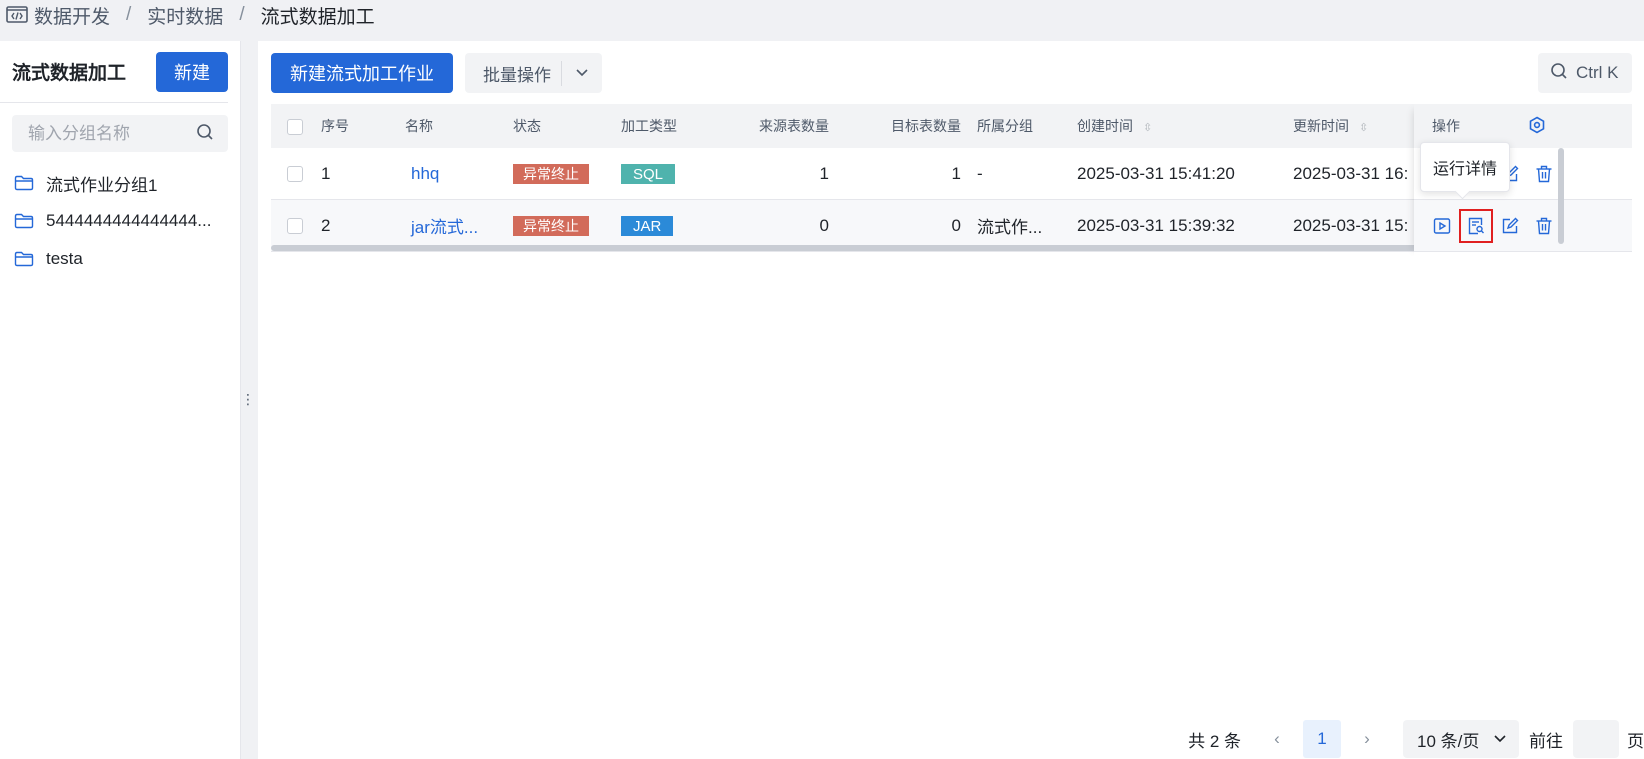  I want to click on run-icon, so click(1442, 226).